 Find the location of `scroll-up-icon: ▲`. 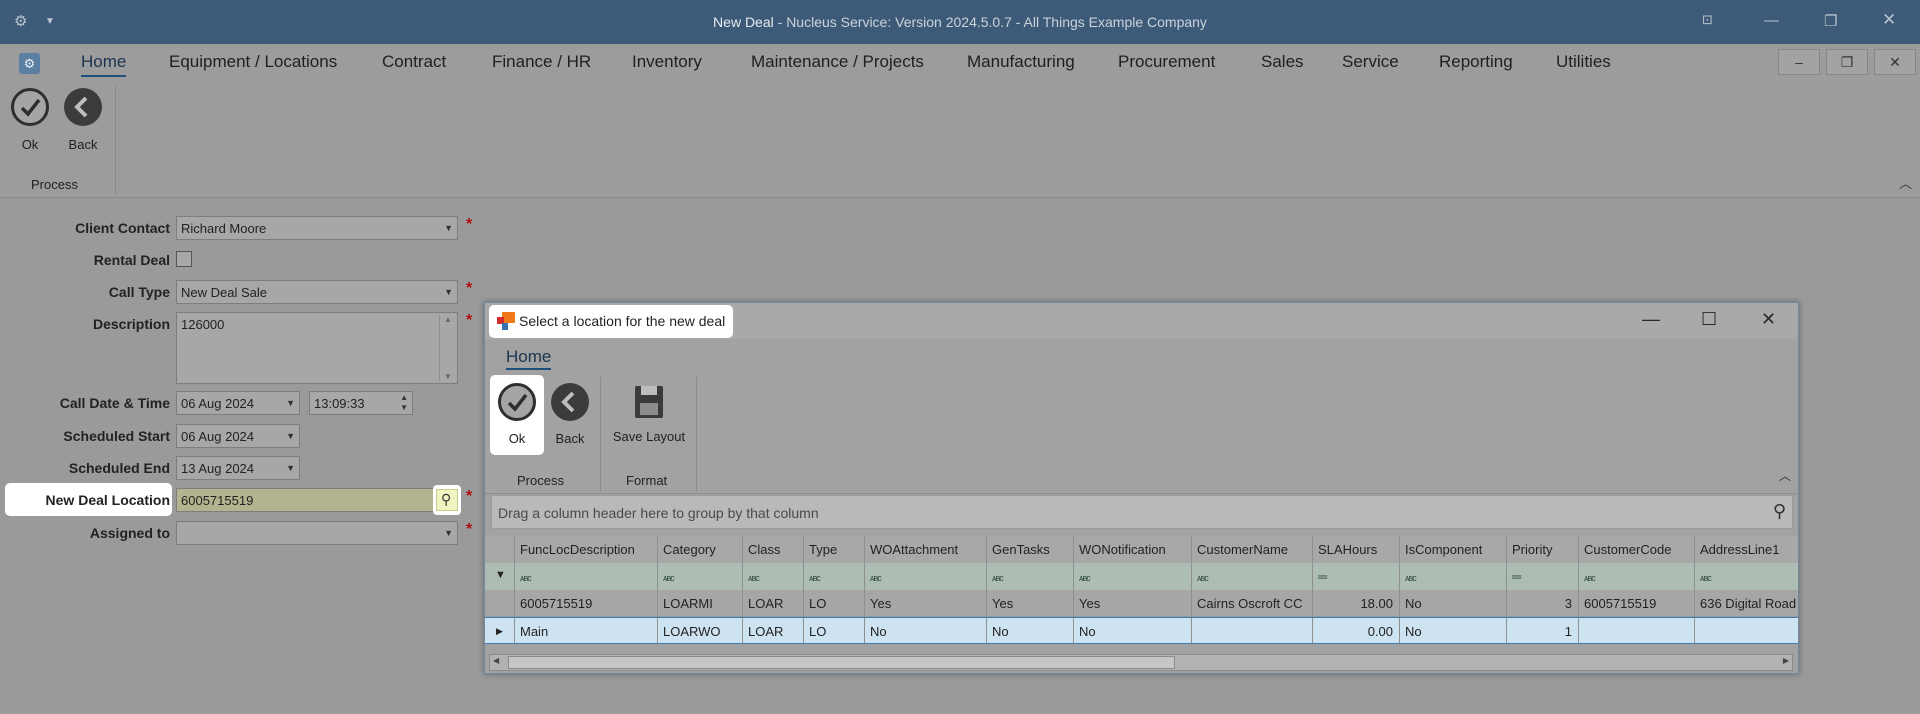

scroll-up-icon: ▲ is located at coordinates (448, 319).